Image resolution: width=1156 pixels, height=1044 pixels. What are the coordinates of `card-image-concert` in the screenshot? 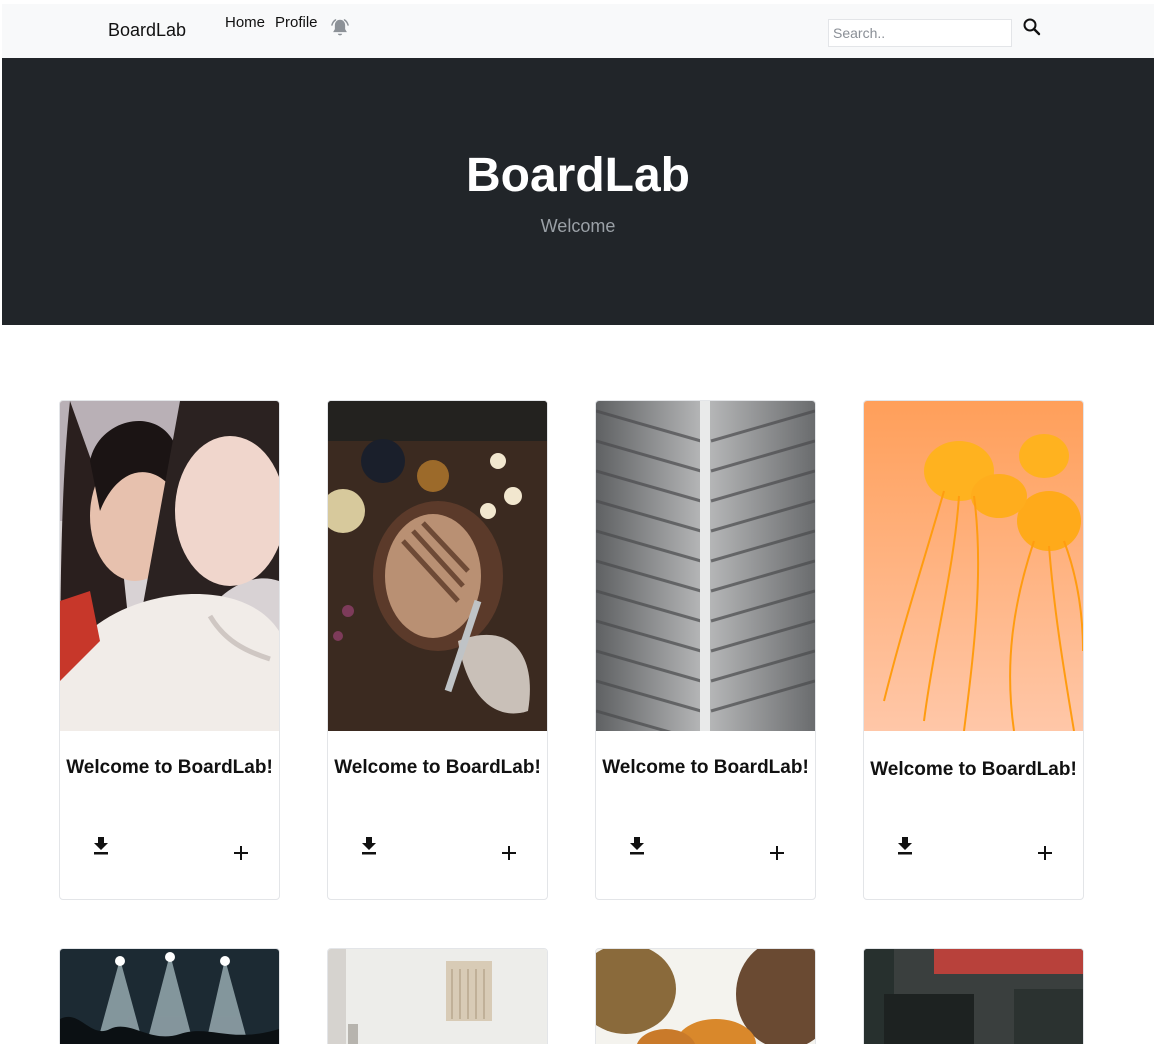 It's located at (169, 996).